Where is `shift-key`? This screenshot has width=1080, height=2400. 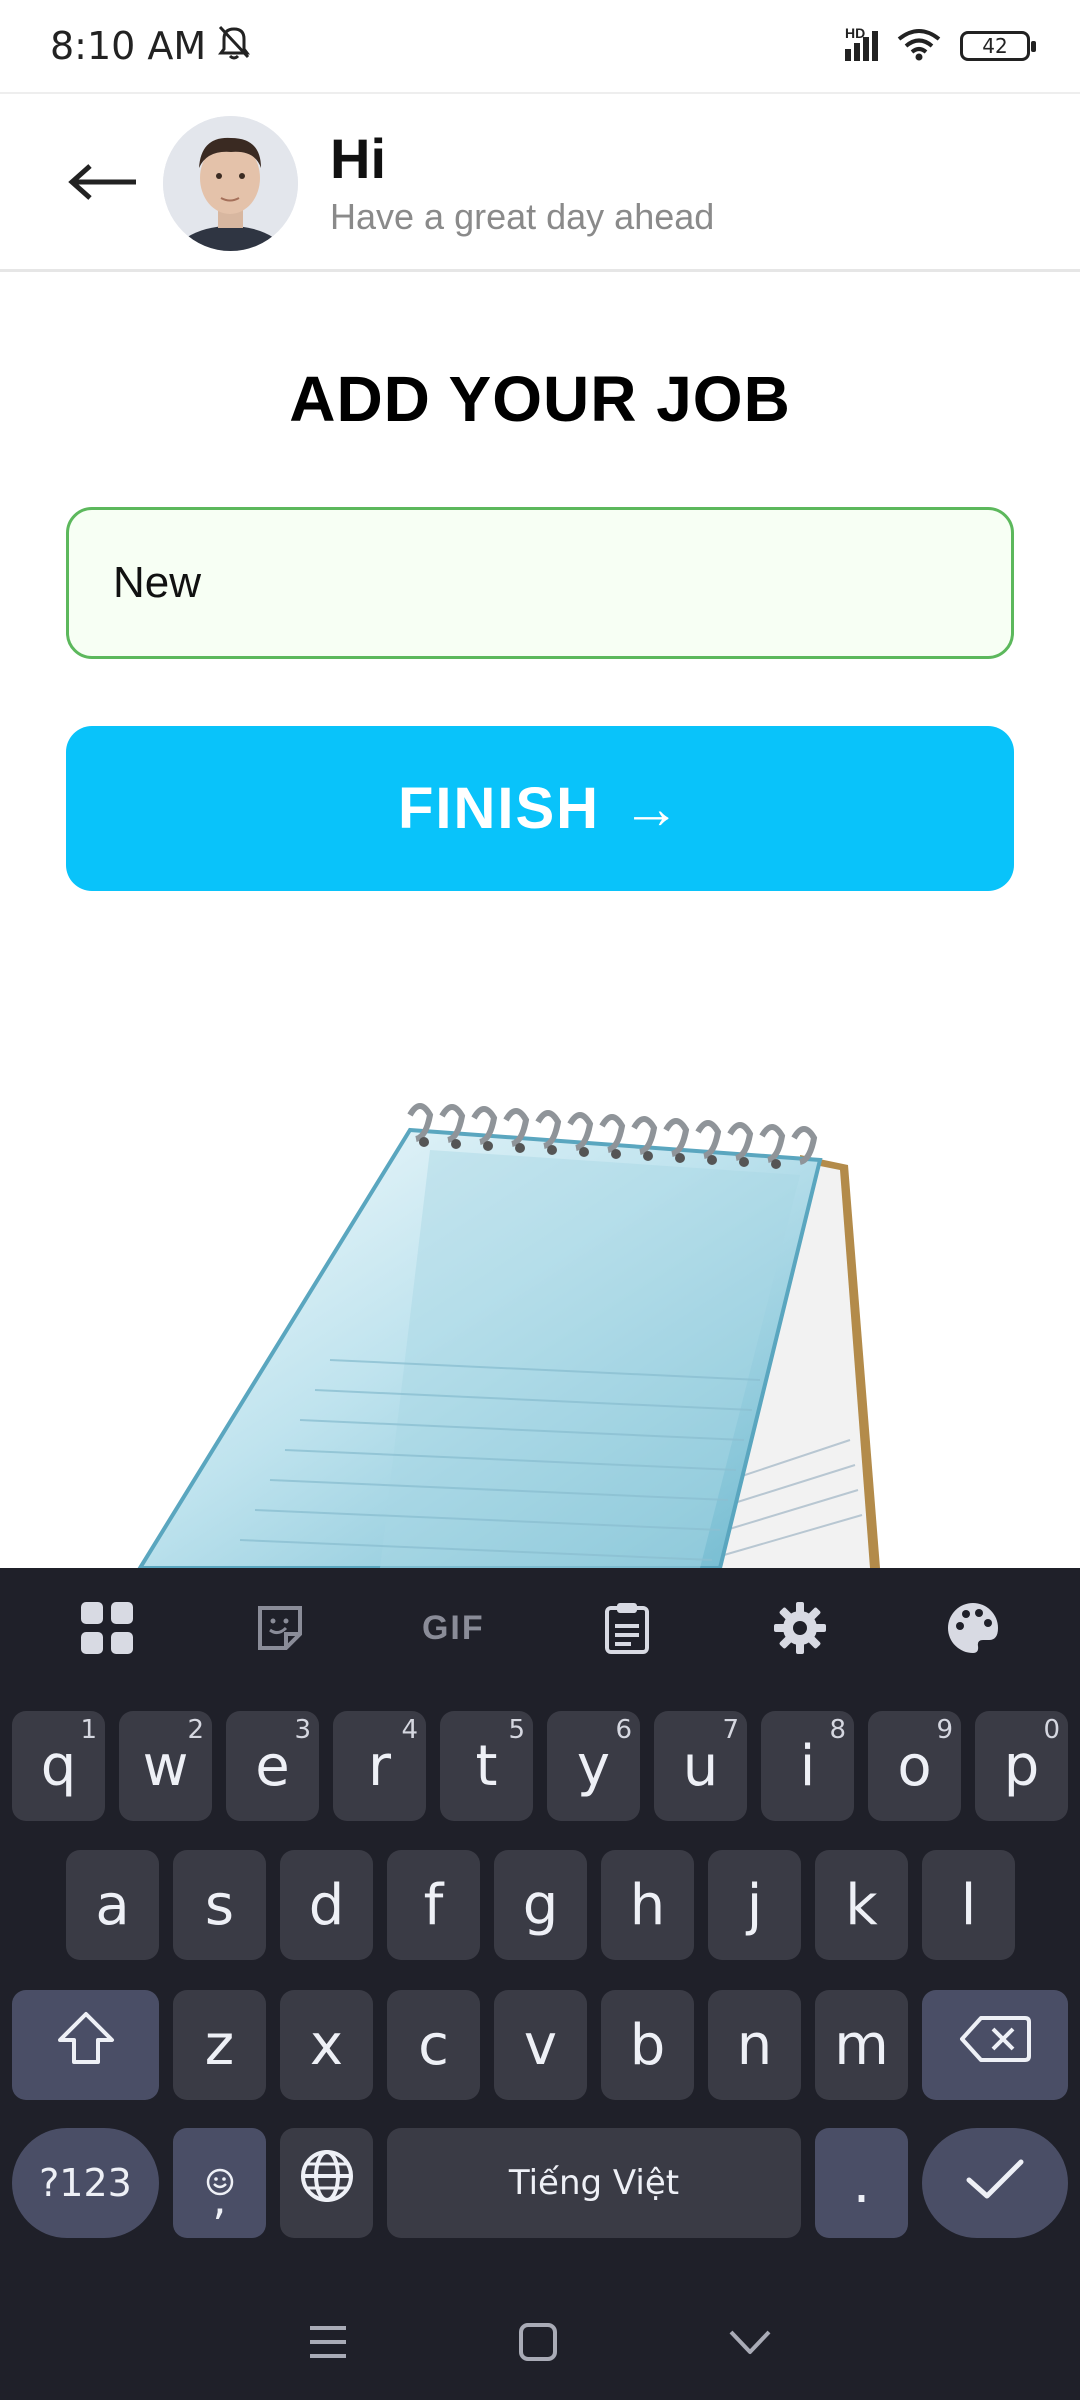 shift-key is located at coordinates (85, 2045).